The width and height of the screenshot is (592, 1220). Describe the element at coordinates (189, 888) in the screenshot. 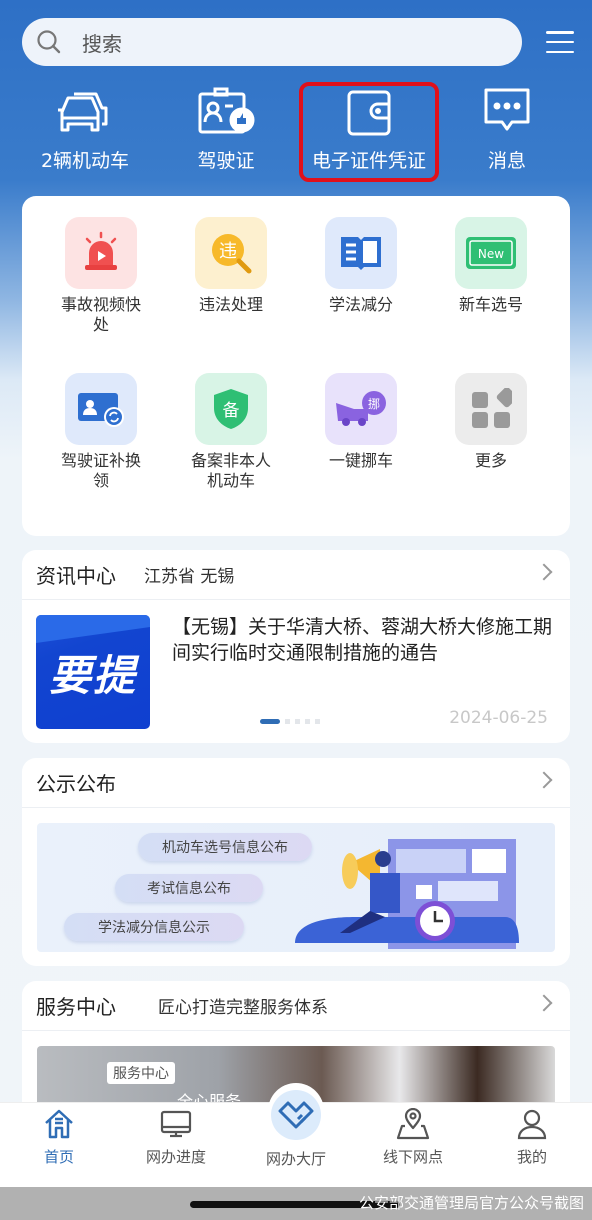

I see `notice-pill: 考试信息公布` at that location.